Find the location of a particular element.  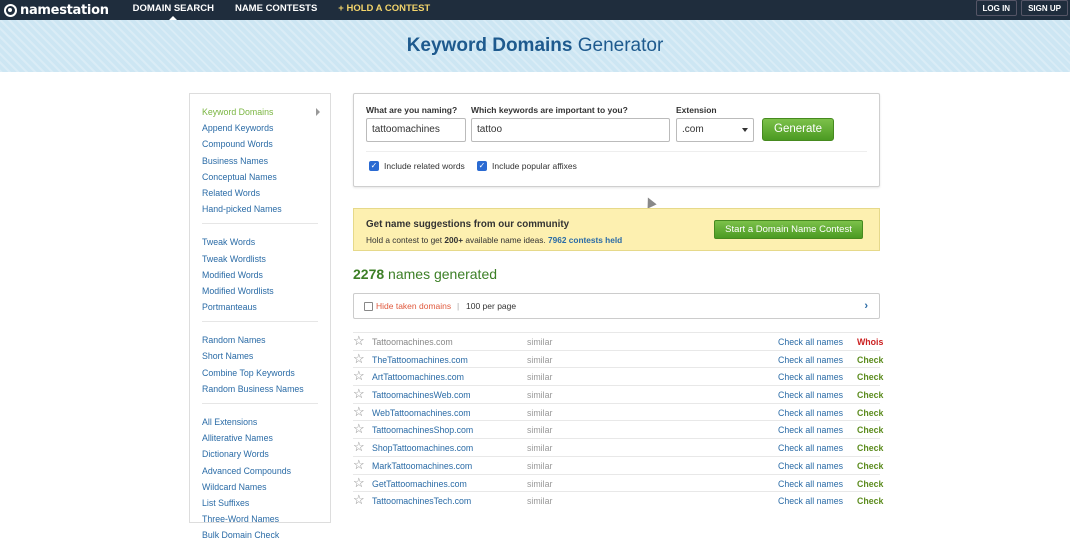

login-button: LOG IN is located at coordinates (996, 8).